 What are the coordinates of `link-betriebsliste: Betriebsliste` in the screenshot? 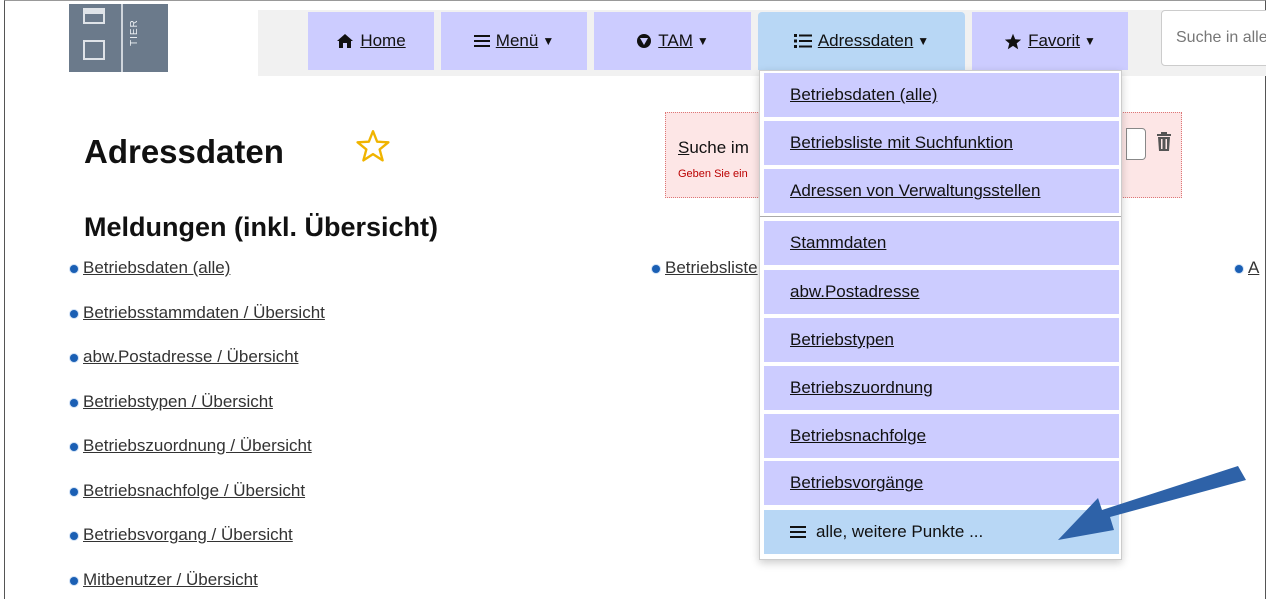 It's located at (711, 268).